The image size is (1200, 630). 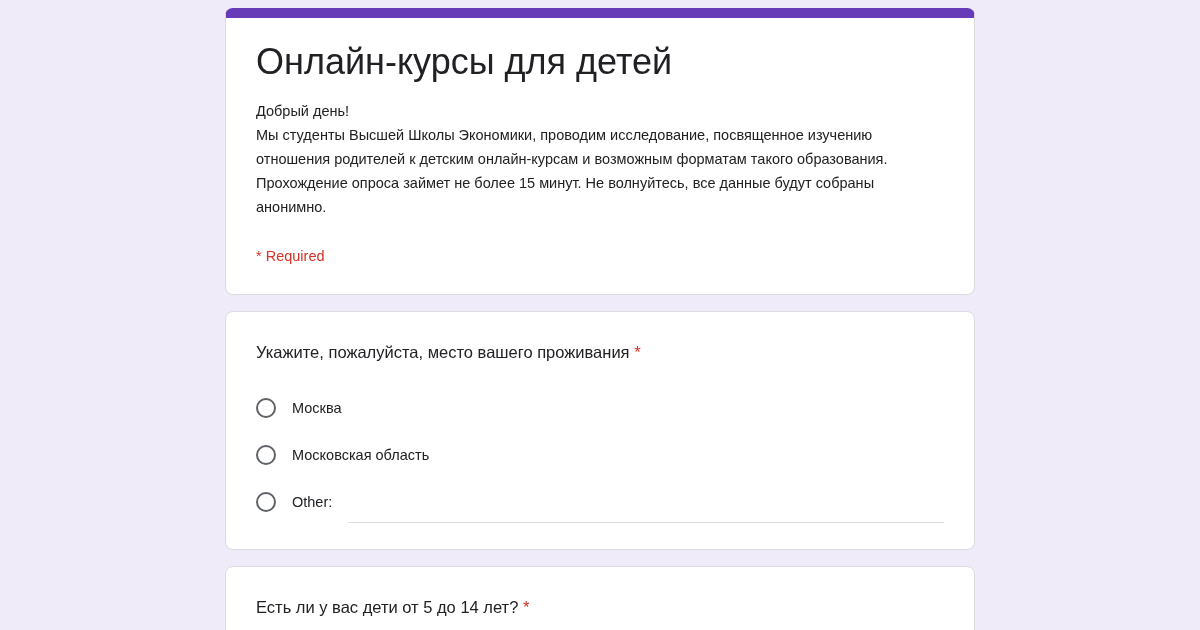 What do you see at coordinates (393, 608) in the screenshot?
I see `question-title: Есть ли у вас дети от 5 до 14 лет? *` at bounding box center [393, 608].